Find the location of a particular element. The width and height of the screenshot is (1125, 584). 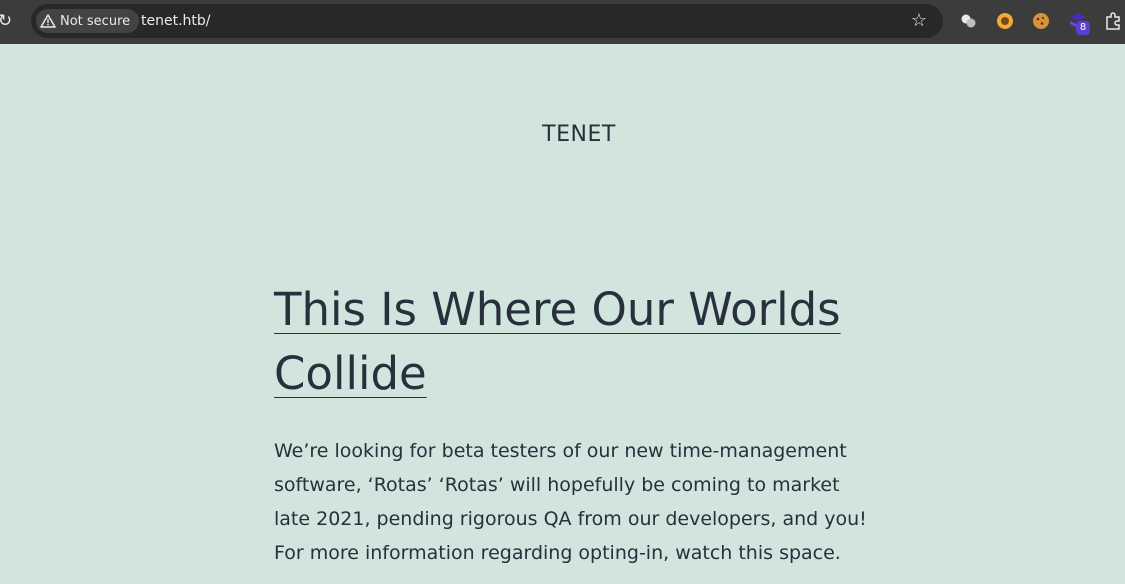

security-label: Not secure is located at coordinates (95, 21).